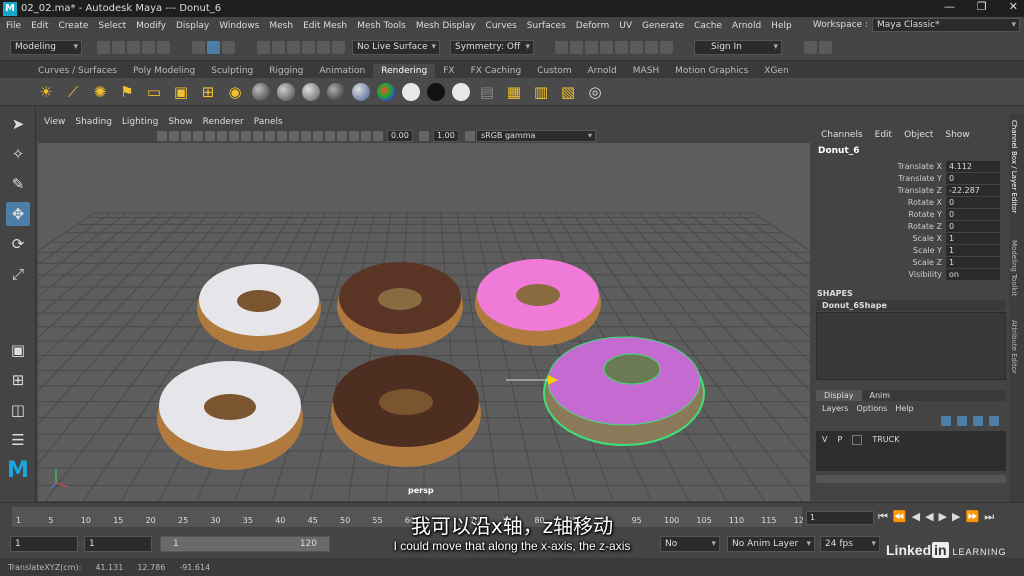  I want to click on menu-deform: Deform, so click(592, 26).